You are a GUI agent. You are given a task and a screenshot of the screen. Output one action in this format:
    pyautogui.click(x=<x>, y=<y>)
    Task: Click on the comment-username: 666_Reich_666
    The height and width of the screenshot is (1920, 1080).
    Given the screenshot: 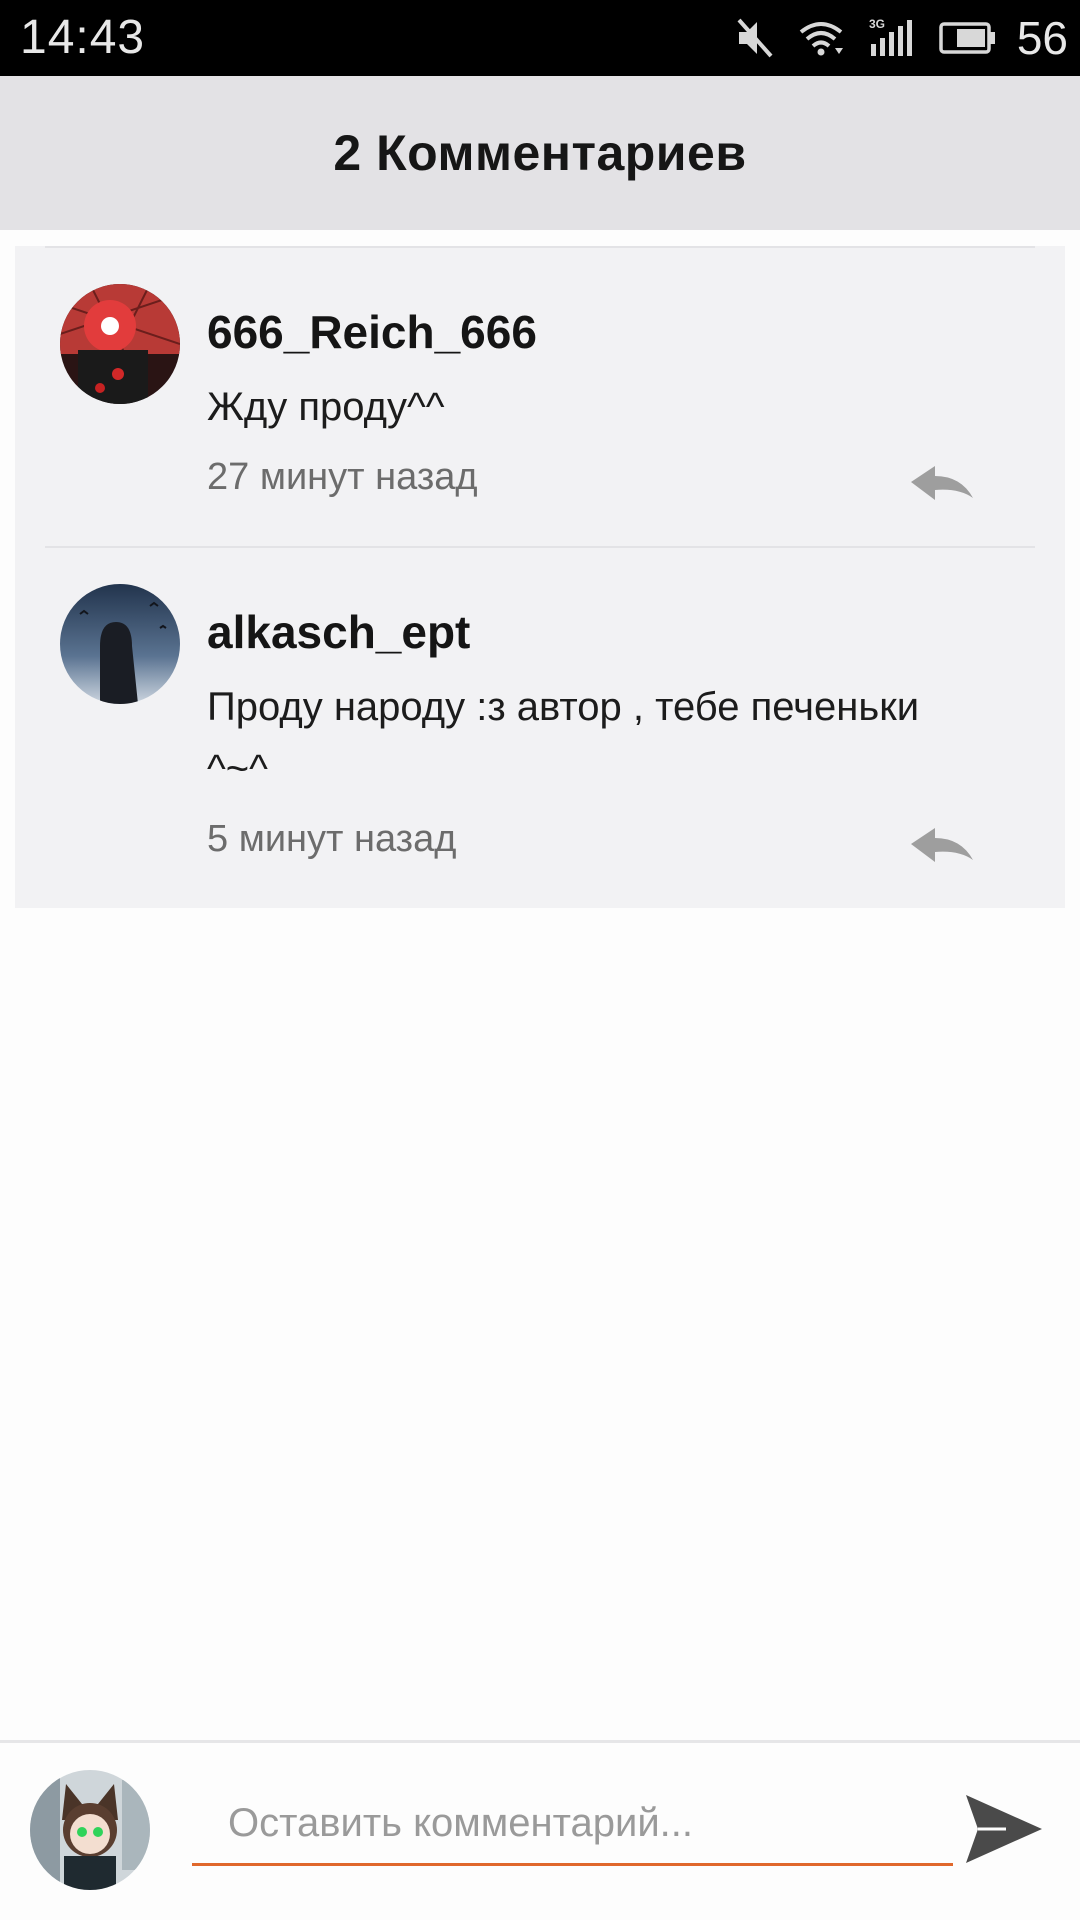 What is the action you would take?
    pyautogui.click(x=591, y=332)
    